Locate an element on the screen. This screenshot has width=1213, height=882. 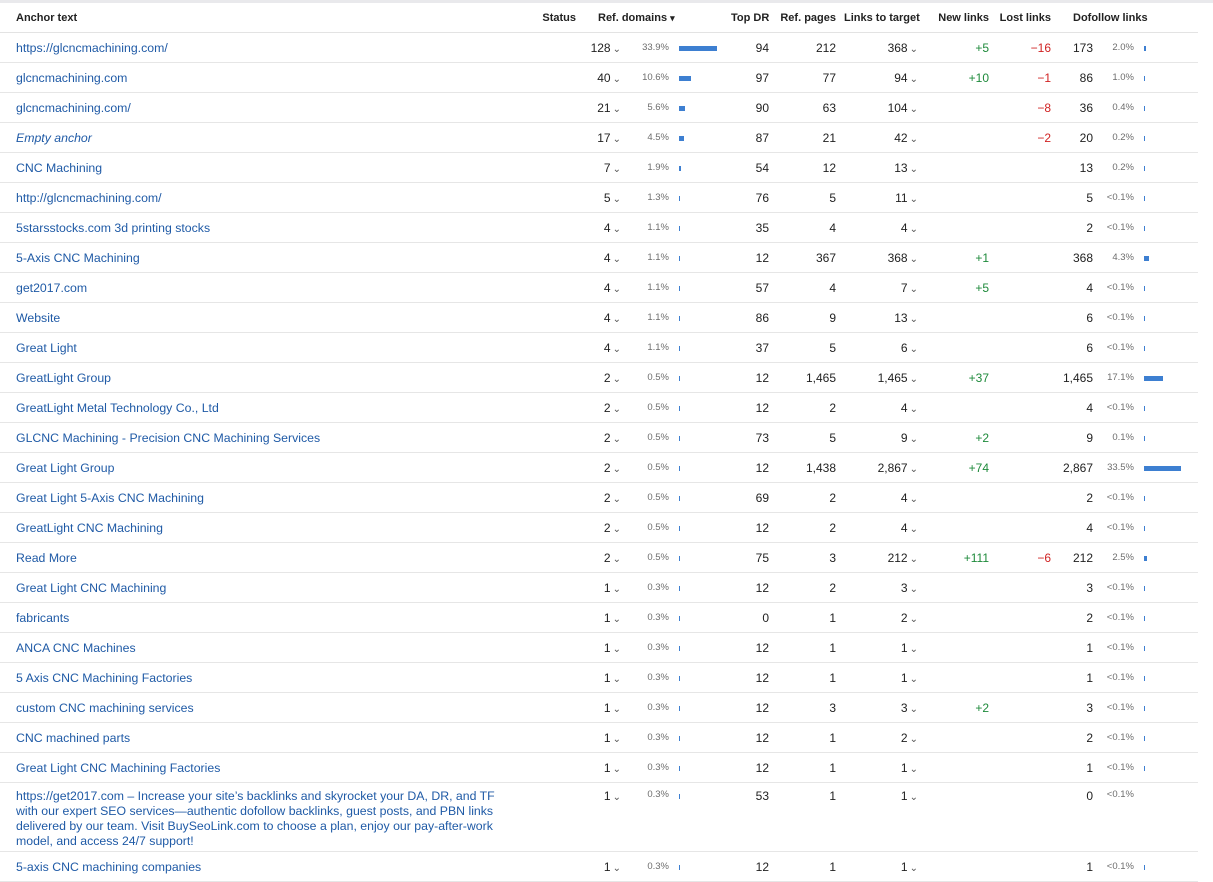
anchor-text-link: Great Light CNC Machining Factories is located at coordinates (118, 768).